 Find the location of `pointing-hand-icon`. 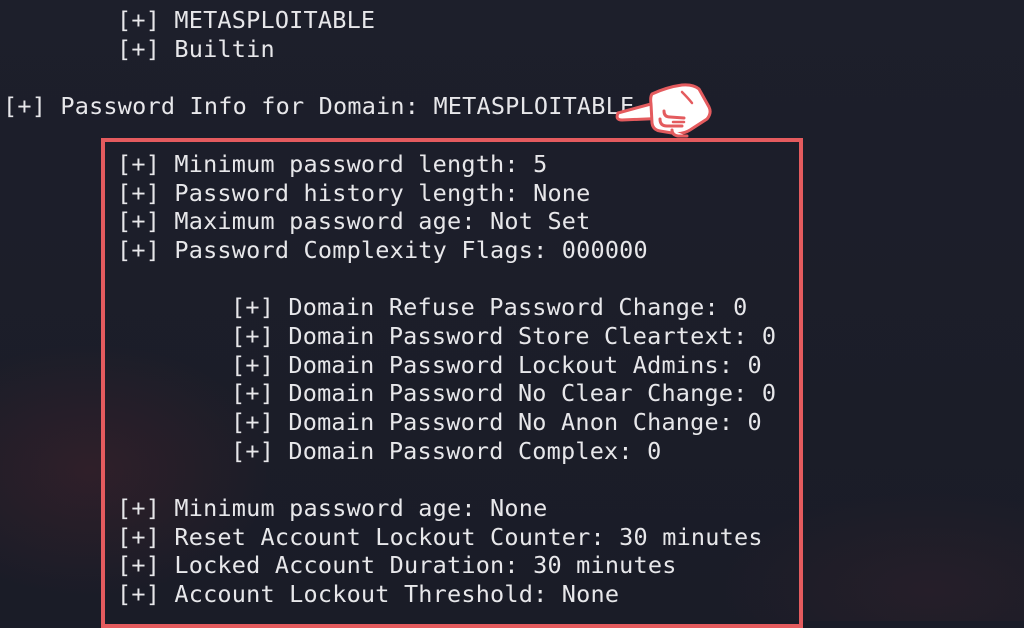

pointing-hand-icon is located at coordinates (663, 110).